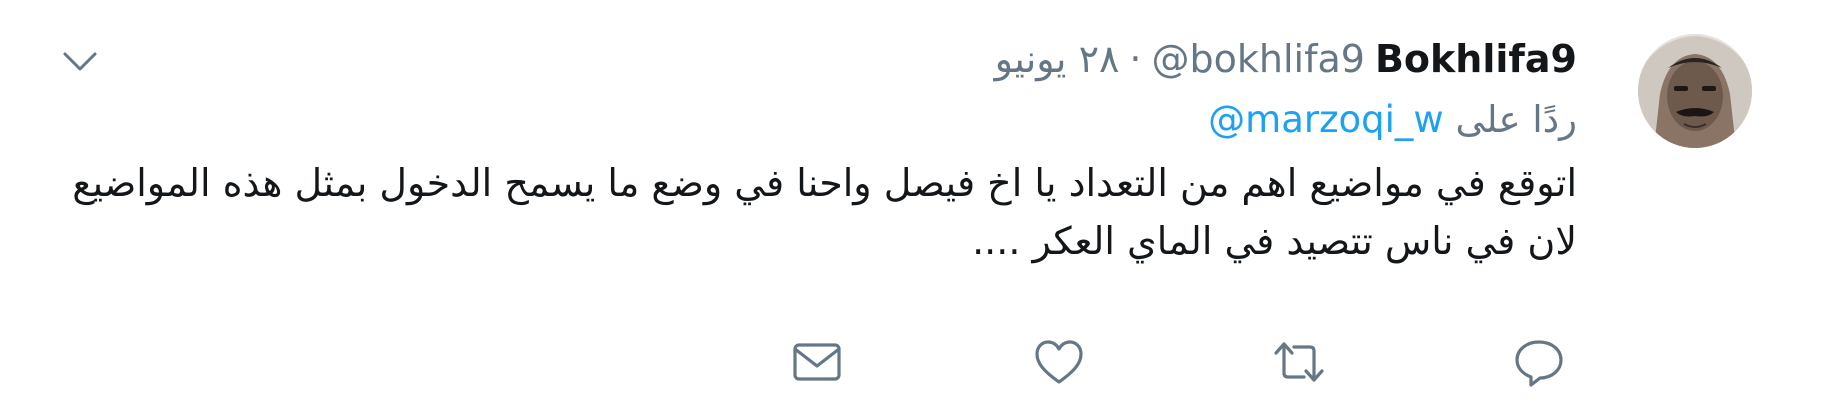  Describe the element at coordinates (1516, 119) in the screenshot. I see `reply-prefix: ردًا على` at that location.